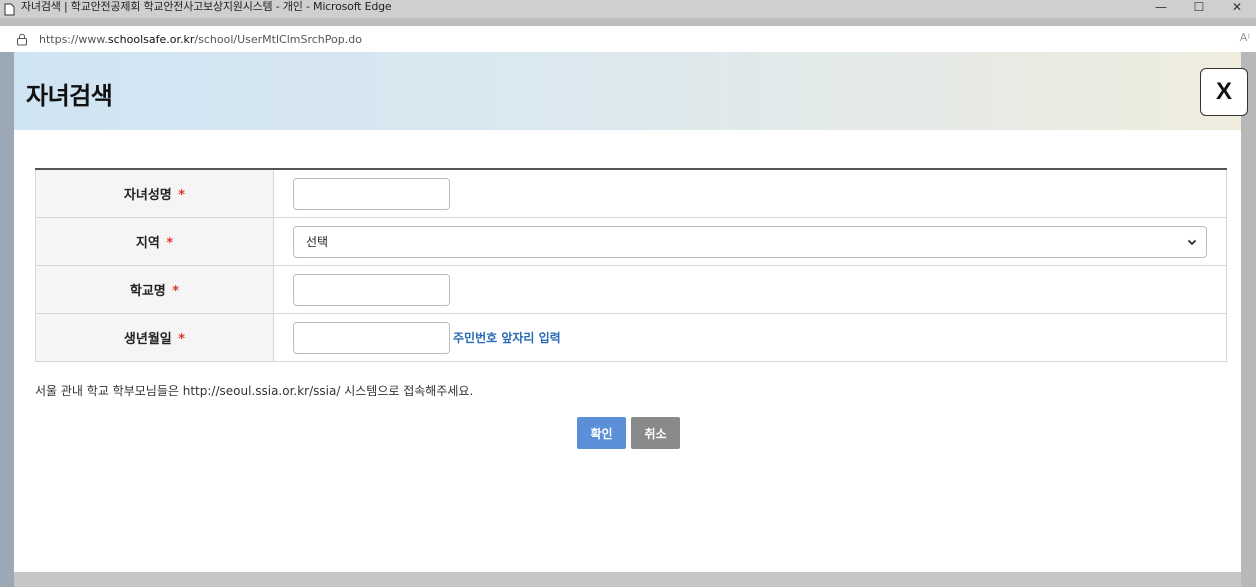  What do you see at coordinates (628, 22) in the screenshot?
I see `window-divider` at bounding box center [628, 22].